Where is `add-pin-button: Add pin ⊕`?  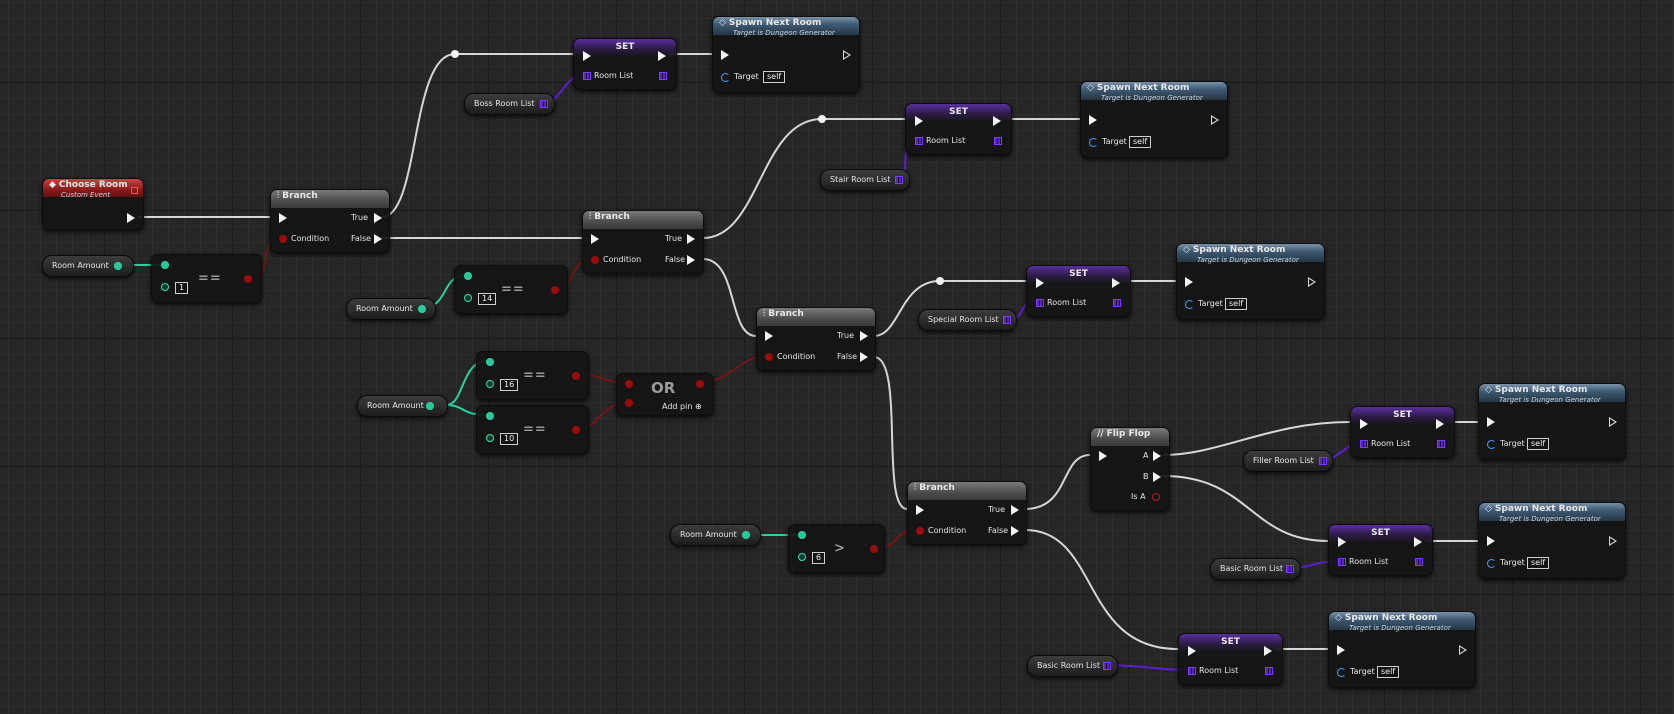 add-pin-button: Add pin ⊕ is located at coordinates (682, 406).